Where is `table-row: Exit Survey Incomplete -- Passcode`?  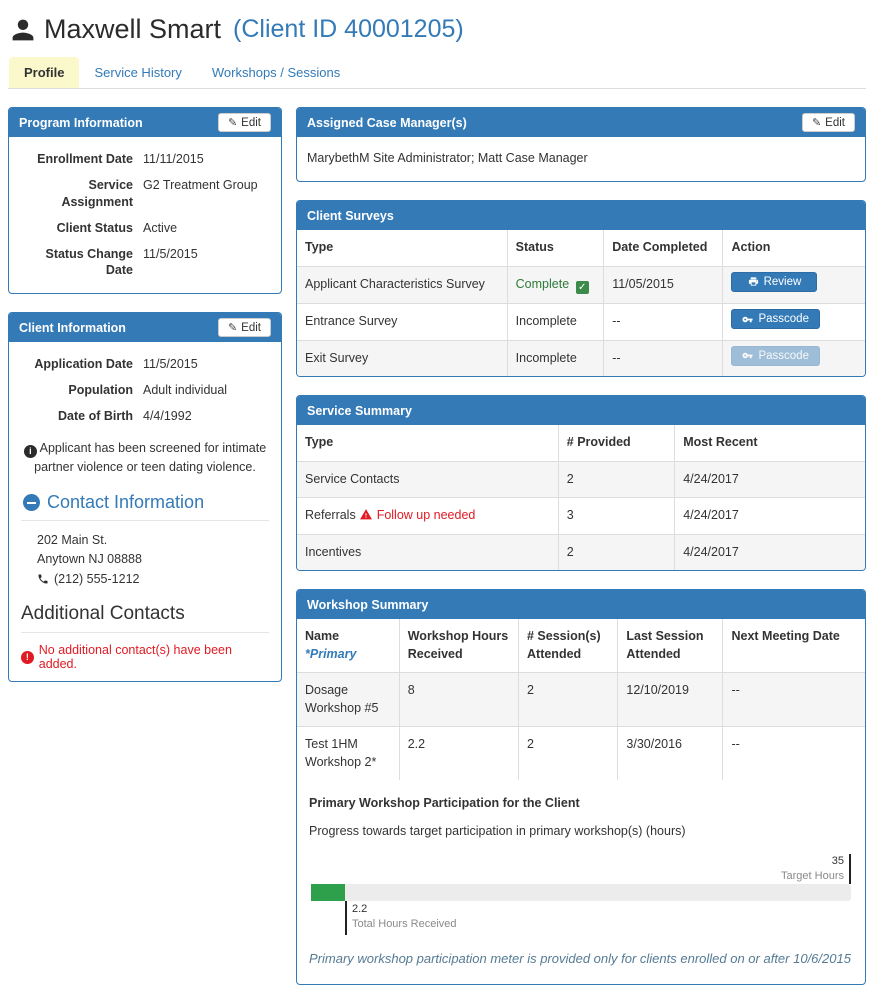 table-row: Exit Survey Incomplete -- Passcode is located at coordinates (581, 357).